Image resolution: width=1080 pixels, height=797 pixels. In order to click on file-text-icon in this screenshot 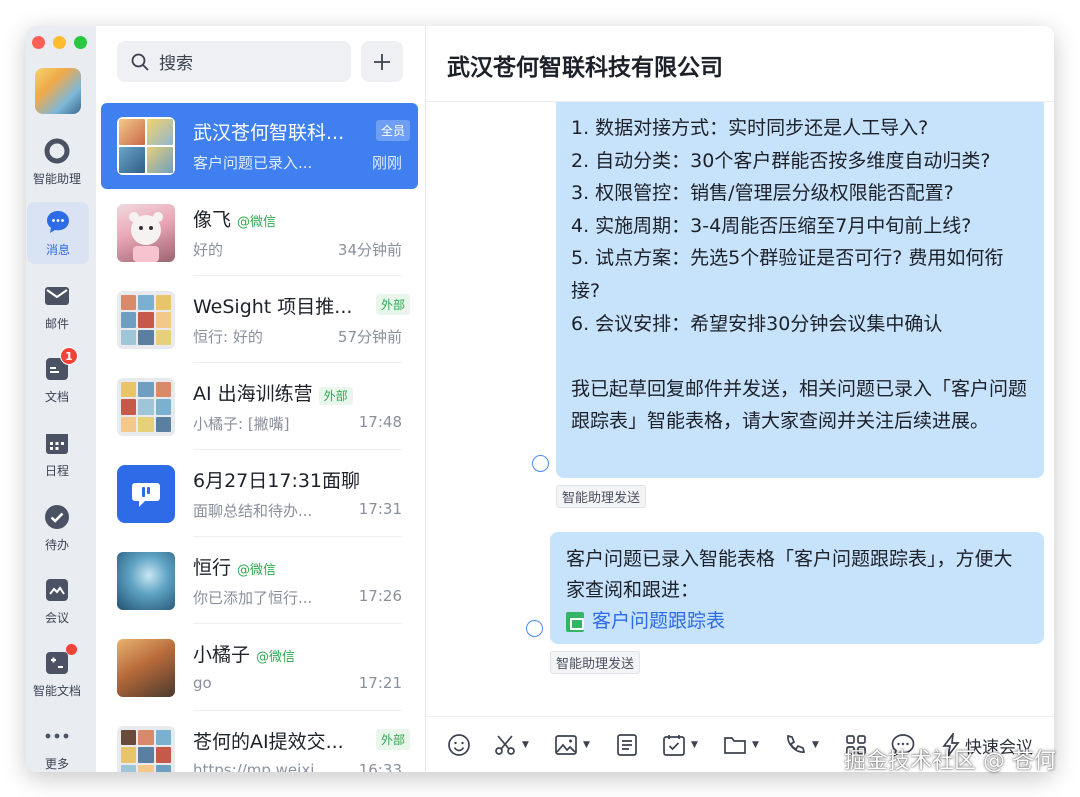, I will do `click(627, 745)`.